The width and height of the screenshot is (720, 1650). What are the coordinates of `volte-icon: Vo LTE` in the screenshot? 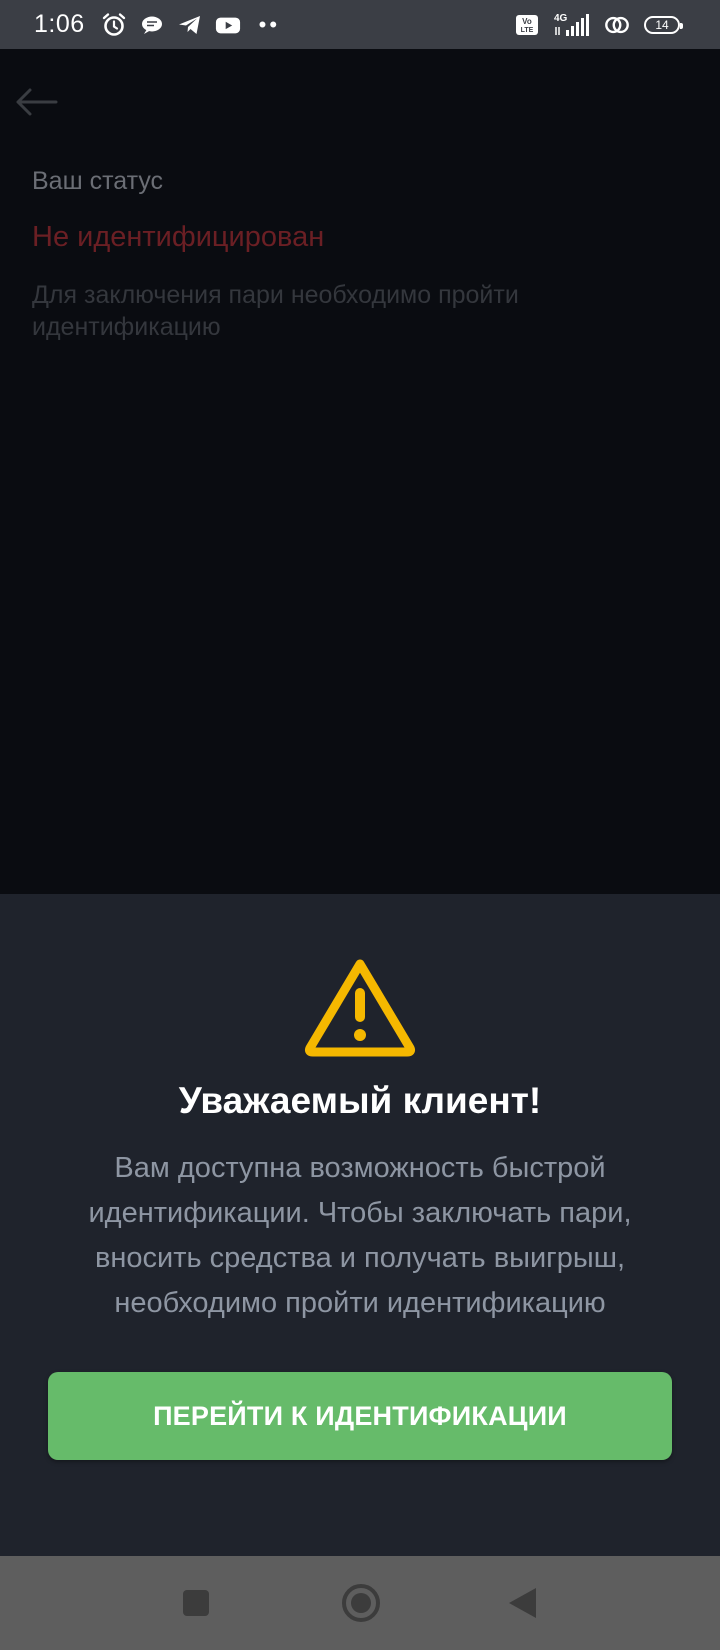 It's located at (527, 25).